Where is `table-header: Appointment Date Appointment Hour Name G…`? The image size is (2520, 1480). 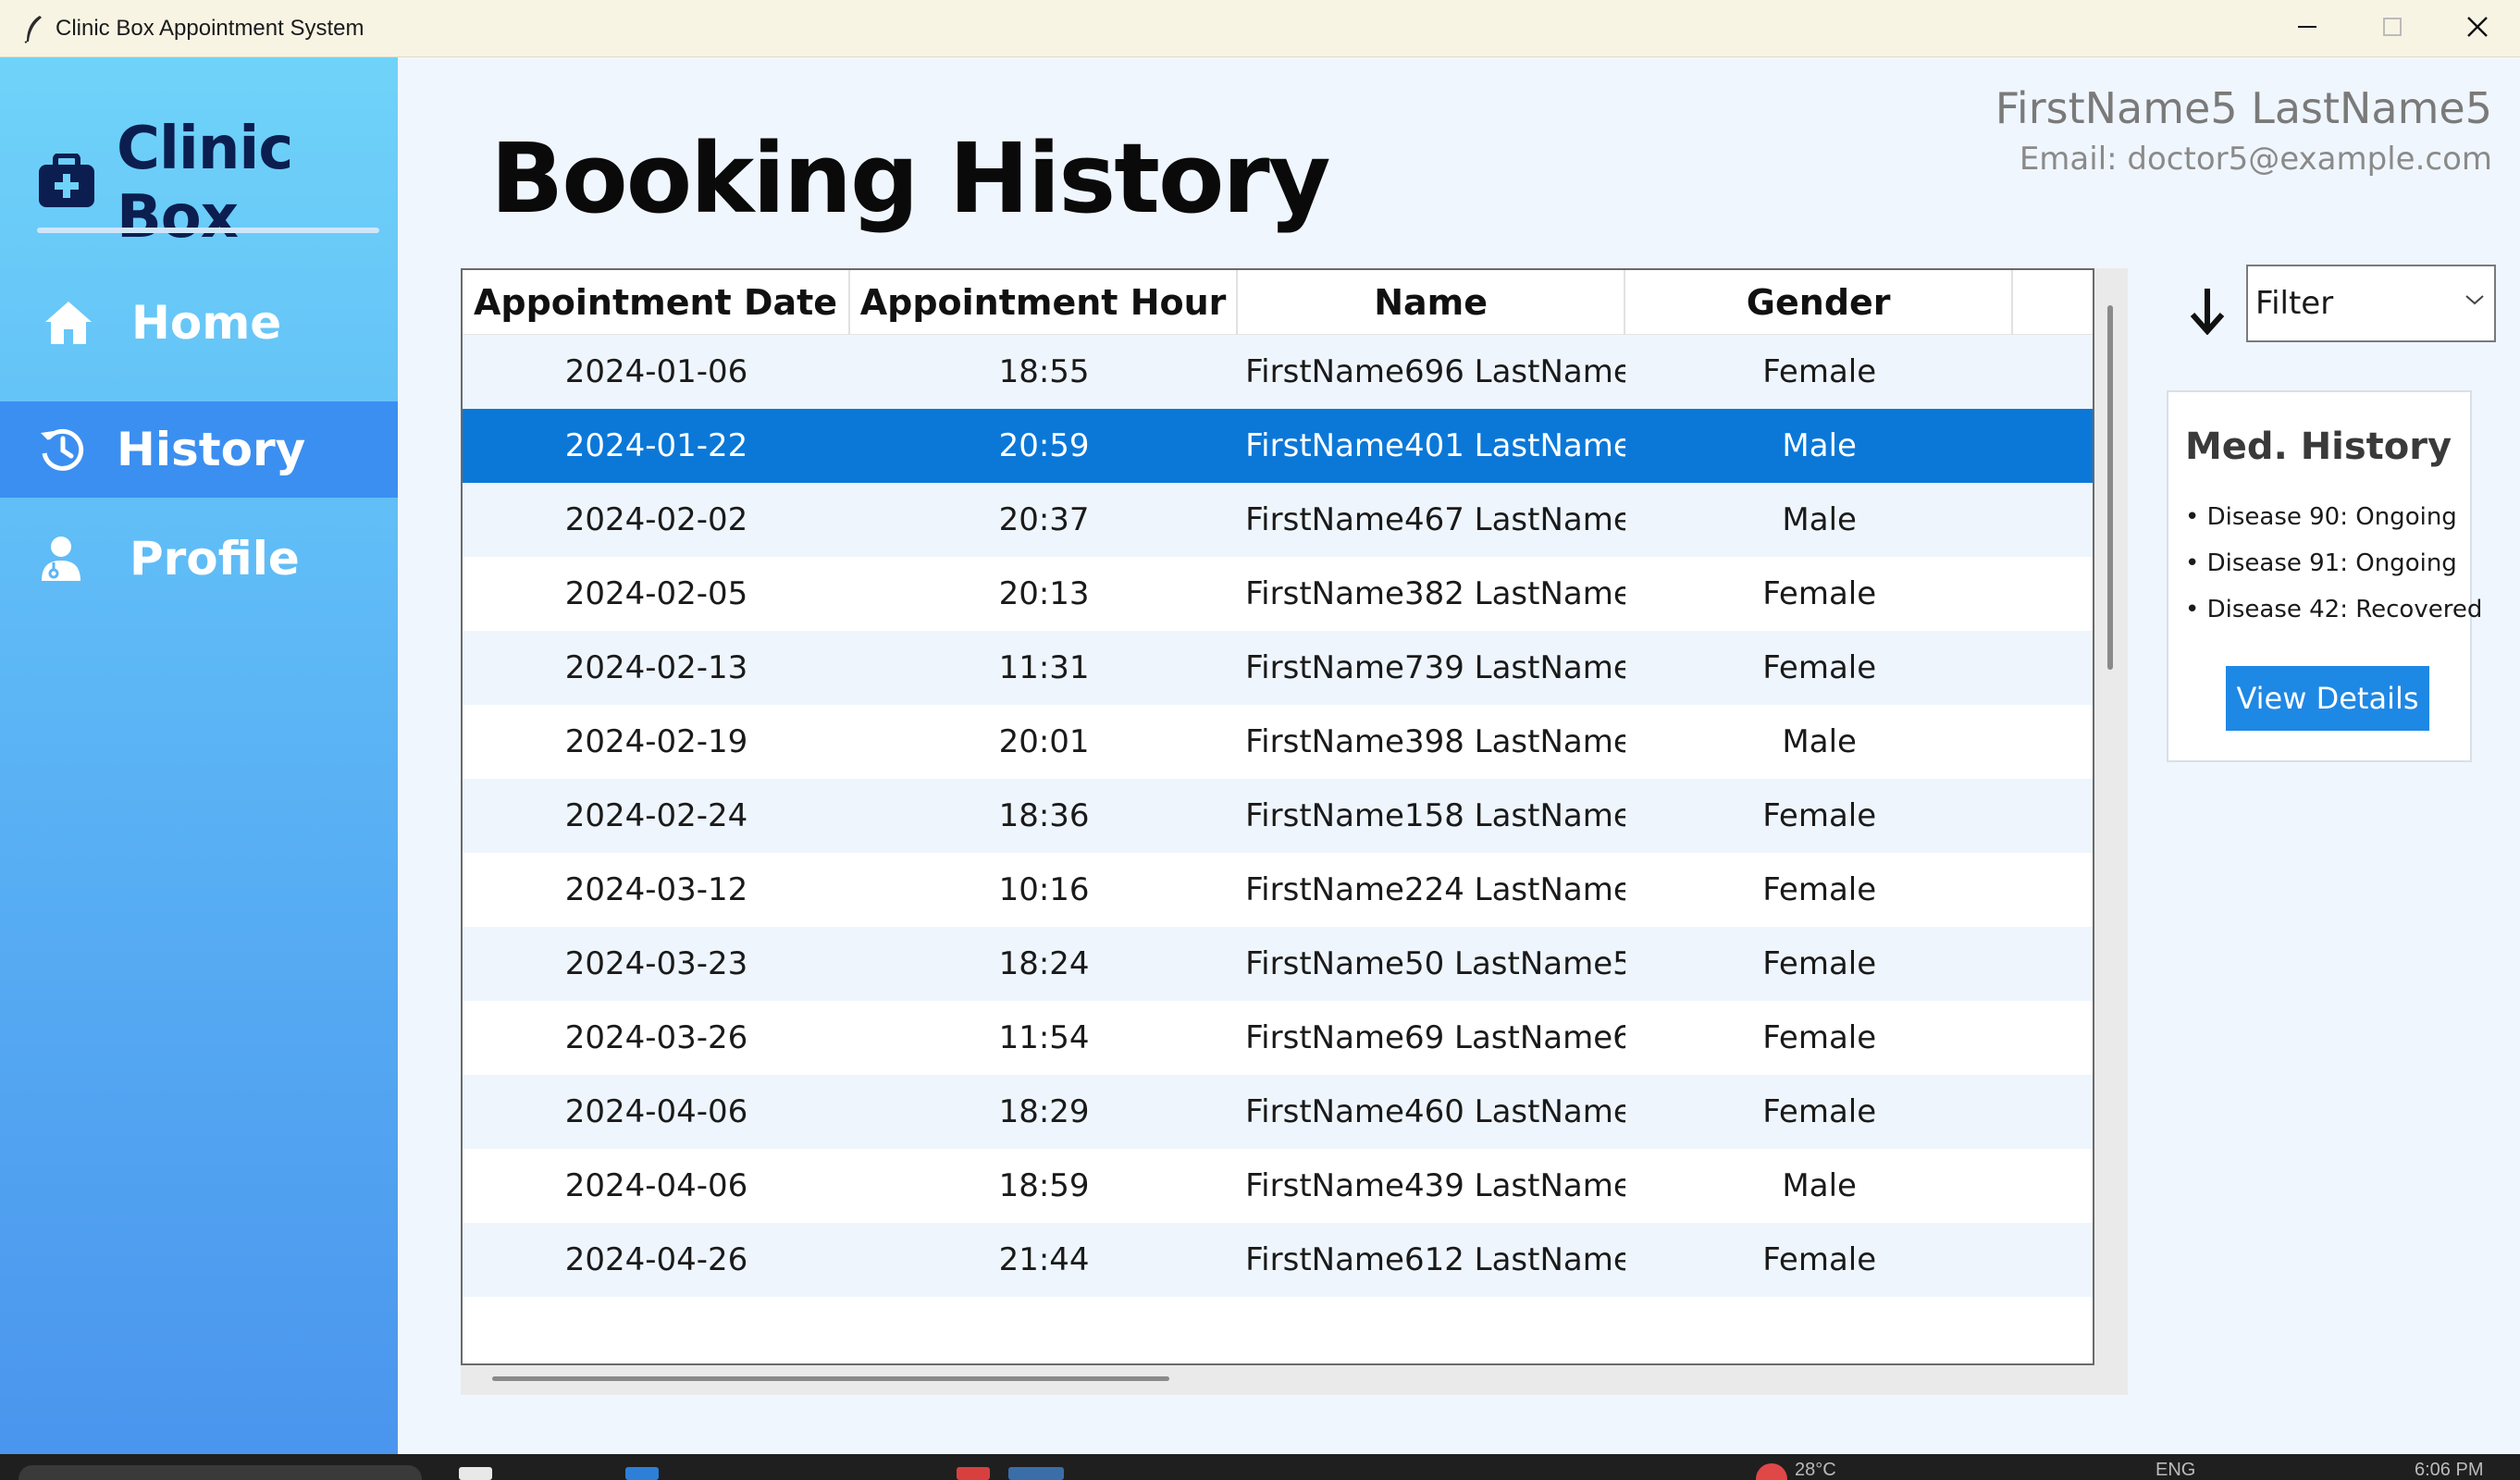 table-header: Appointment Date Appointment Hour Name G… is located at coordinates (1278, 302).